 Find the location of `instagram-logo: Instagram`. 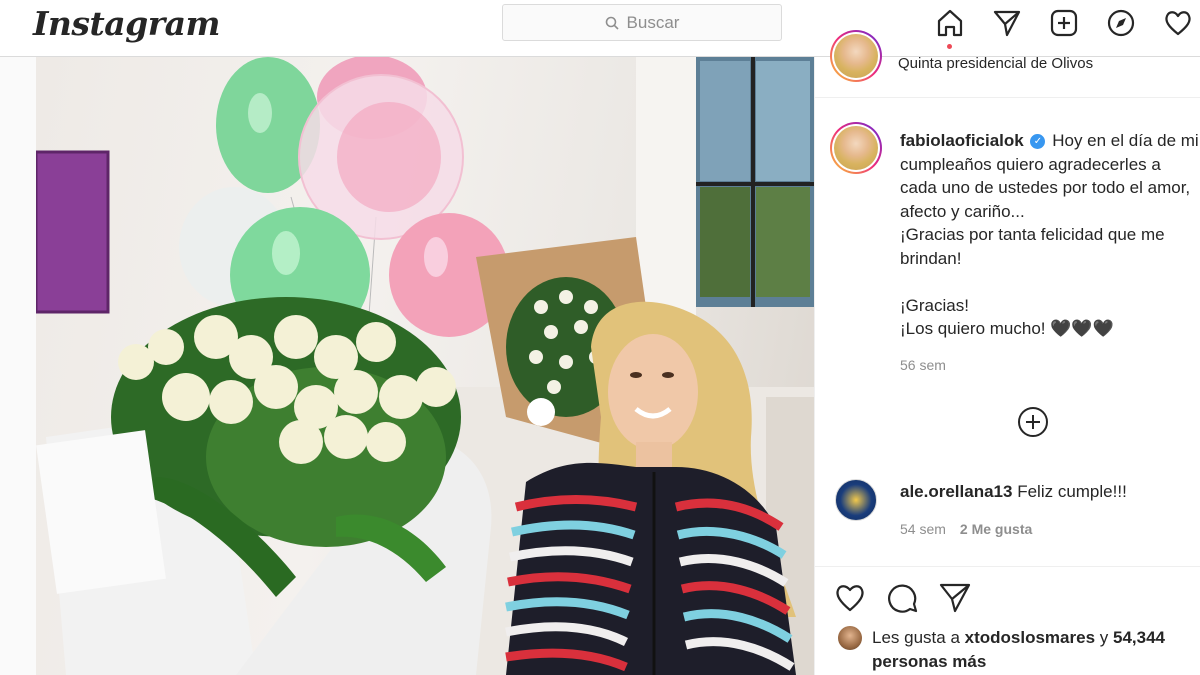

instagram-logo: Instagram is located at coordinates (126, 23).